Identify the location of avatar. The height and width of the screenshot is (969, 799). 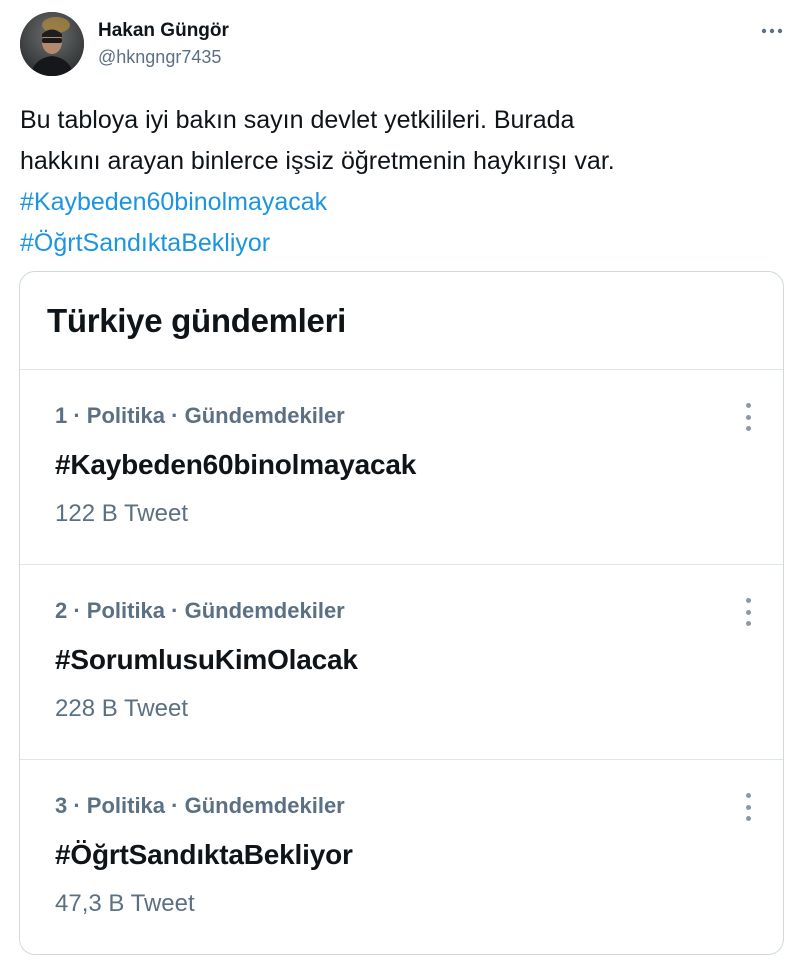
(52, 44).